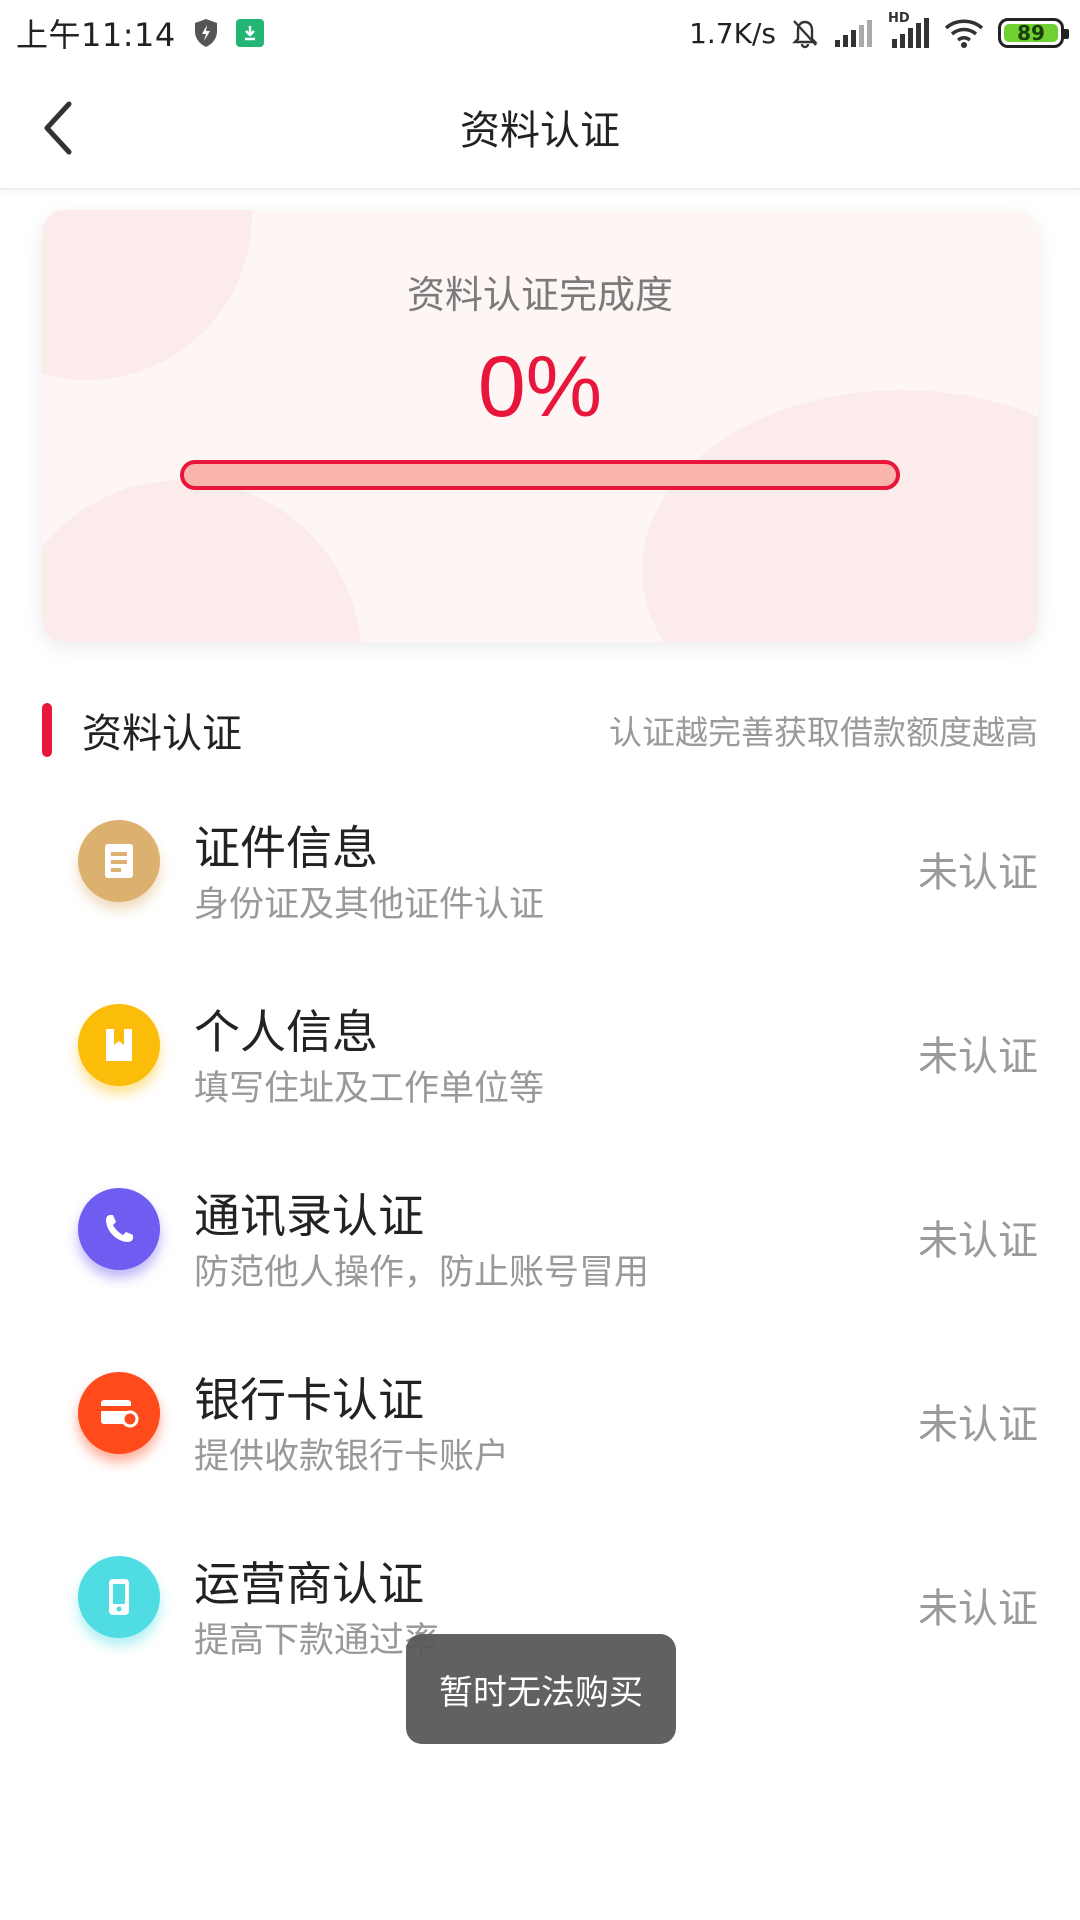  Describe the element at coordinates (119, 1413) in the screenshot. I see `bank-card-icon` at that location.